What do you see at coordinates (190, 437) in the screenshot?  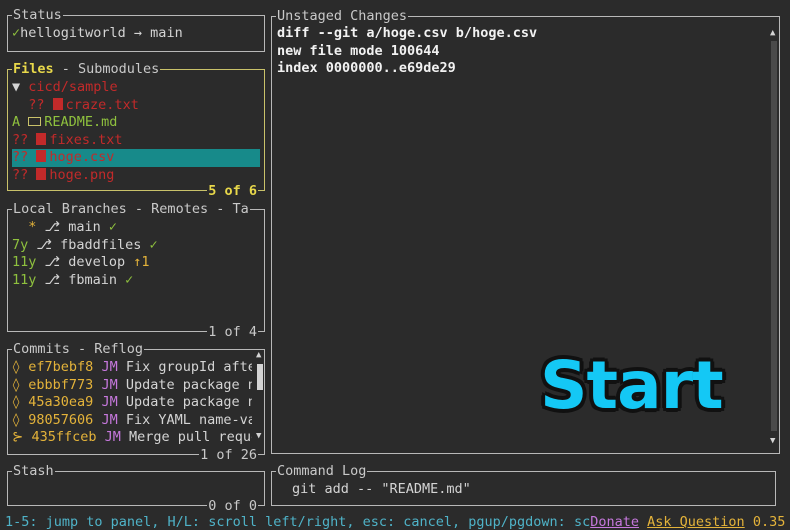 I see `commit-message: Merge pull reques` at bounding box center [190, 437].